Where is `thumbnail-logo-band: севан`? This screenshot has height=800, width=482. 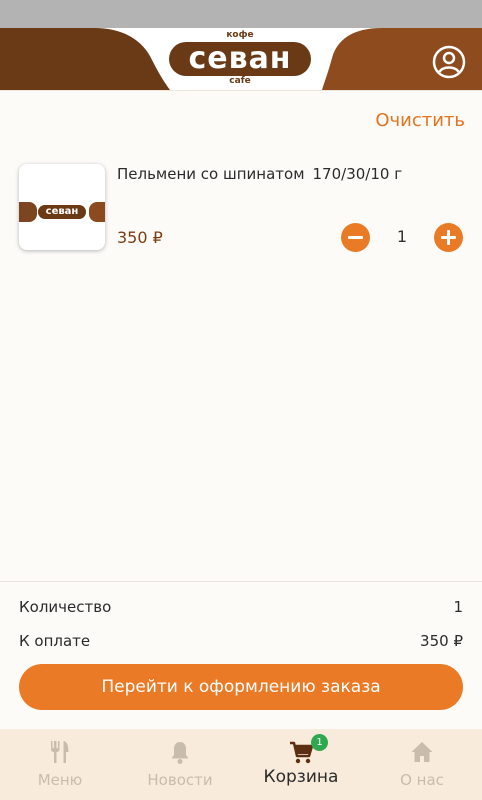 thumbnail-logo-band: севан is located at coordinates (62, 212).